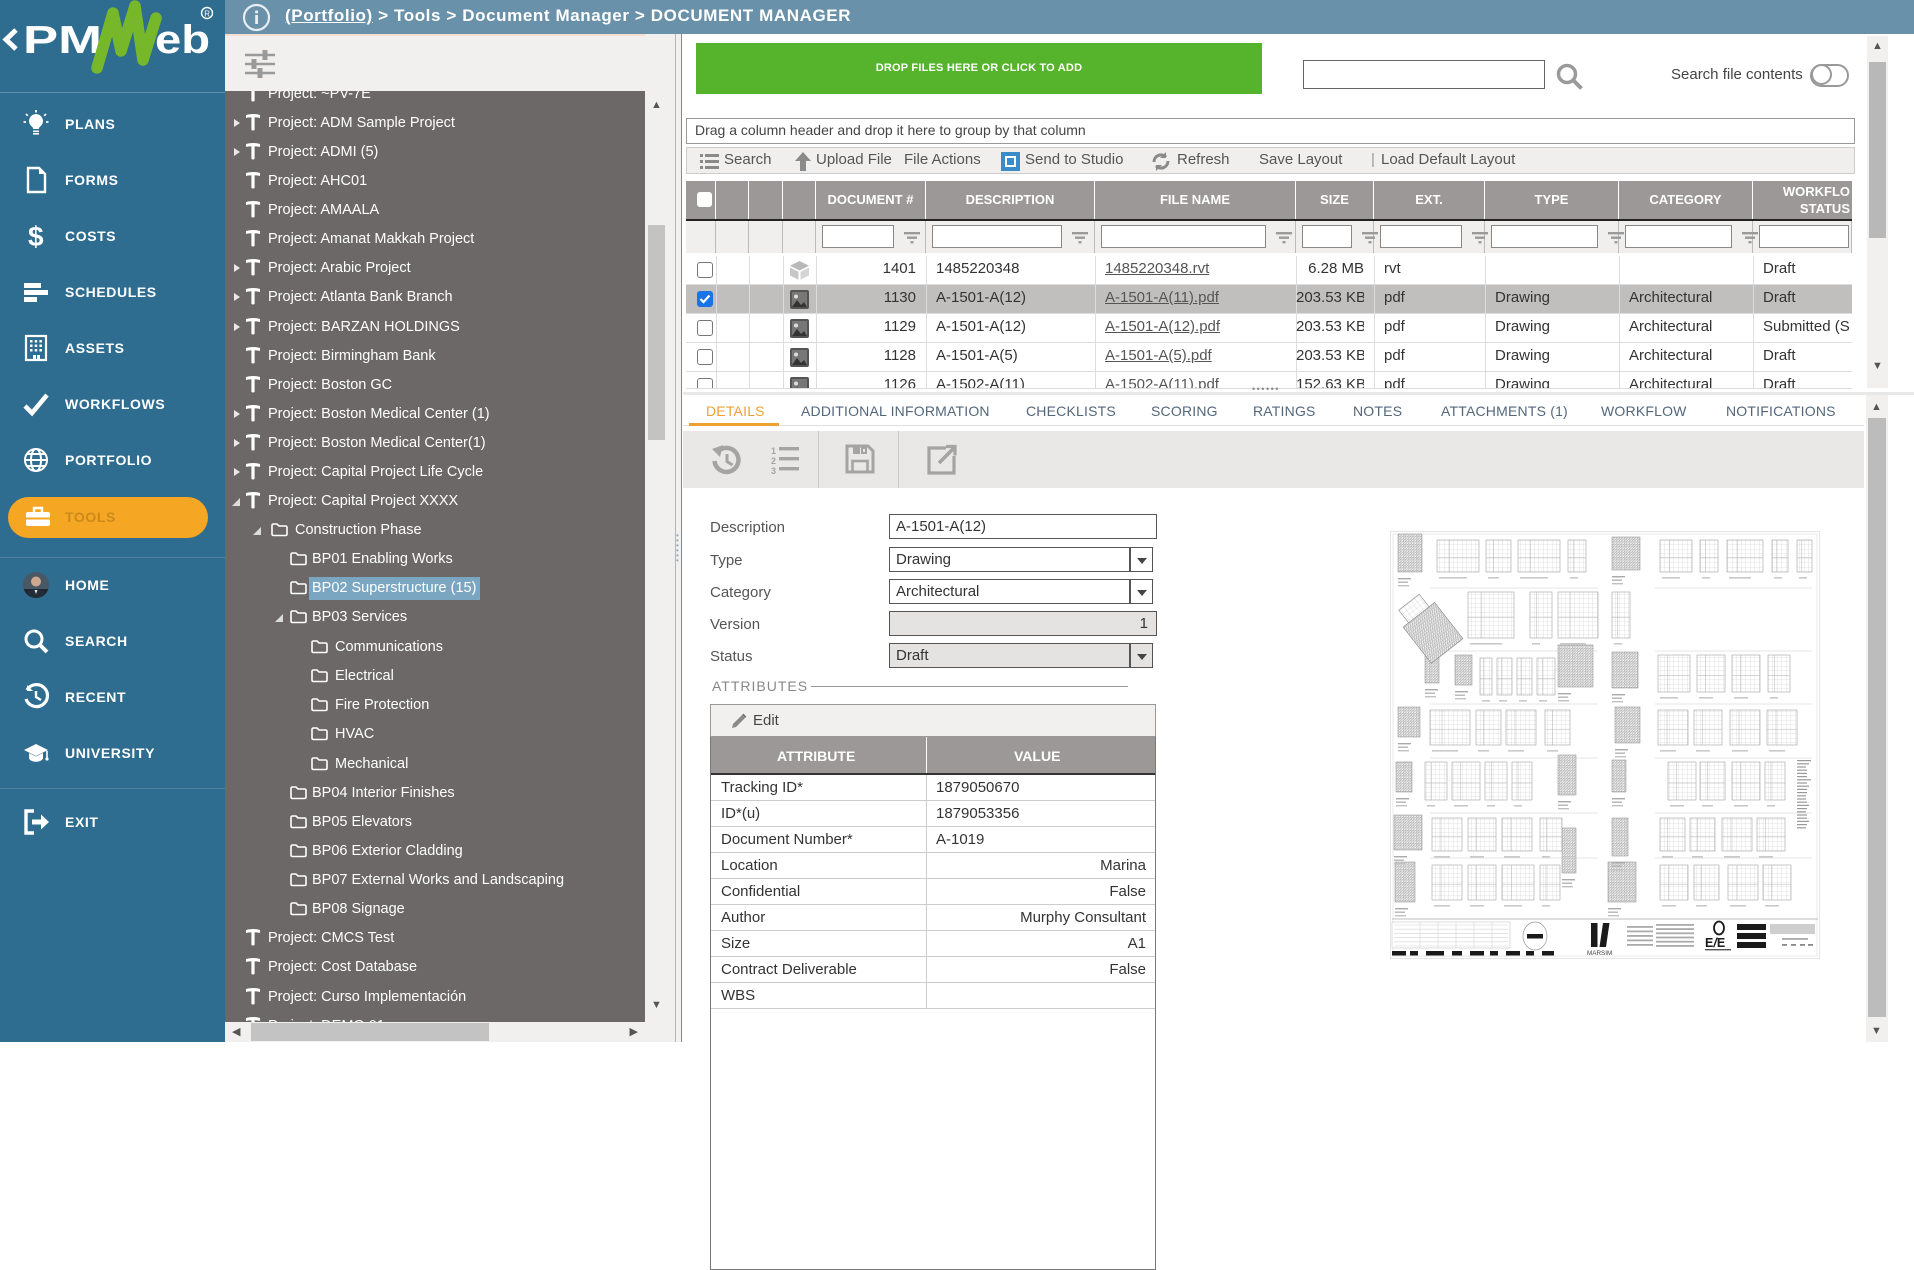  What do you see at coordinates (1599, 953) in the screenshot?
I see `svg-text: MARSIM` at bounding box center [1599, 953].